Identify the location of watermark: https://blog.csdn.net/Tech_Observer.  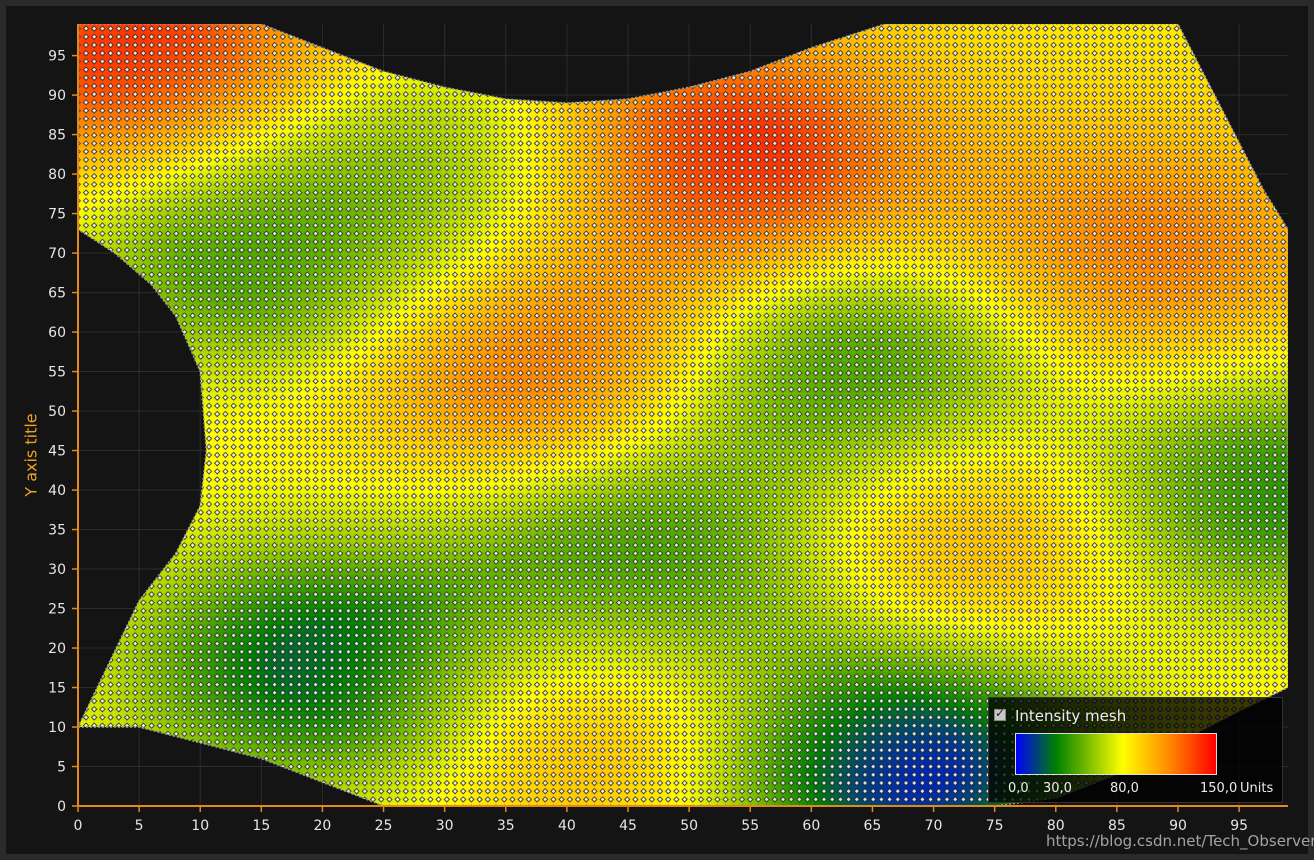
(1180, 841).